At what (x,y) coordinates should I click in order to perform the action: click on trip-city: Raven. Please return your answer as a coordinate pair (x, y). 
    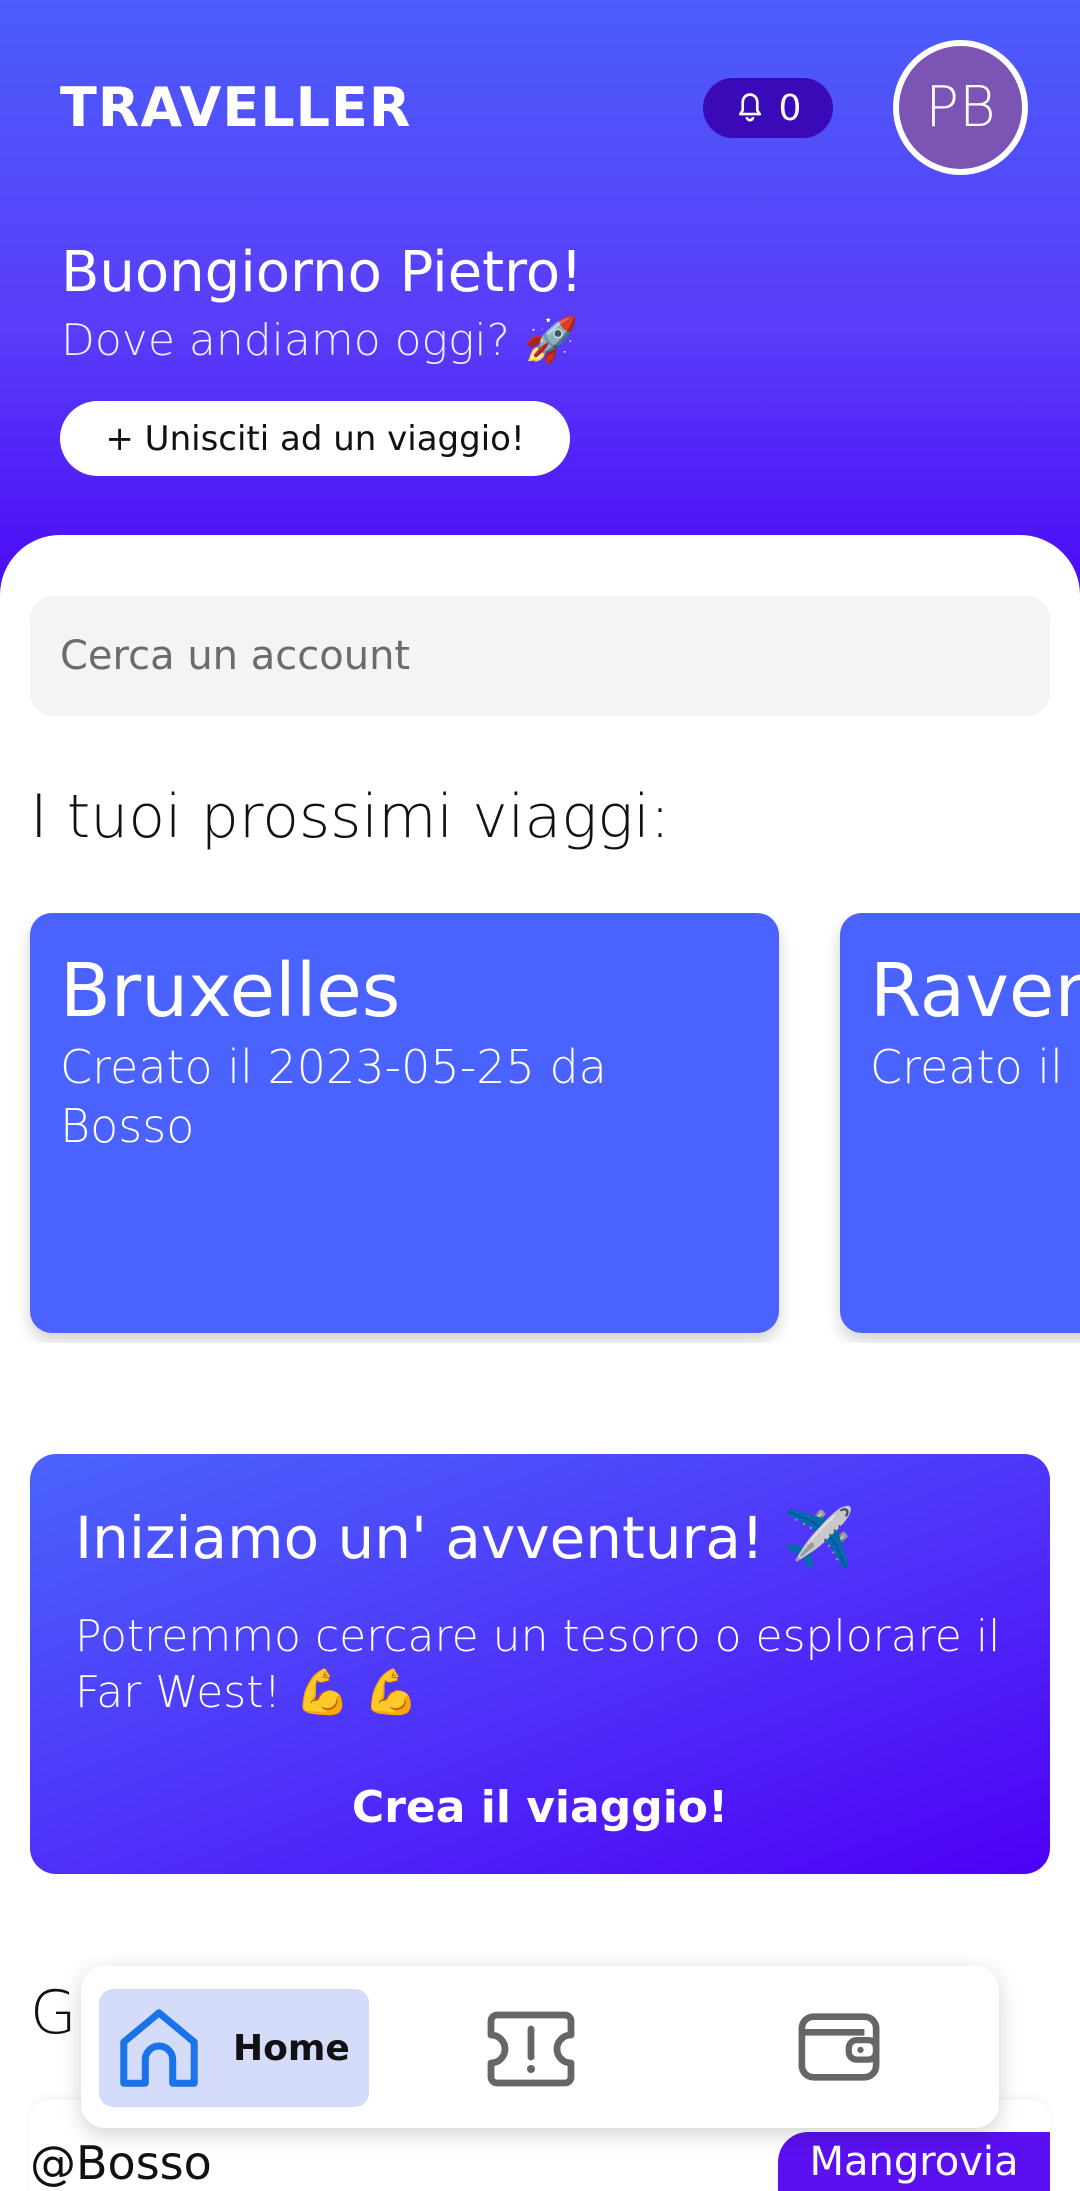
    Looking at the image, I should click on (975, 991).